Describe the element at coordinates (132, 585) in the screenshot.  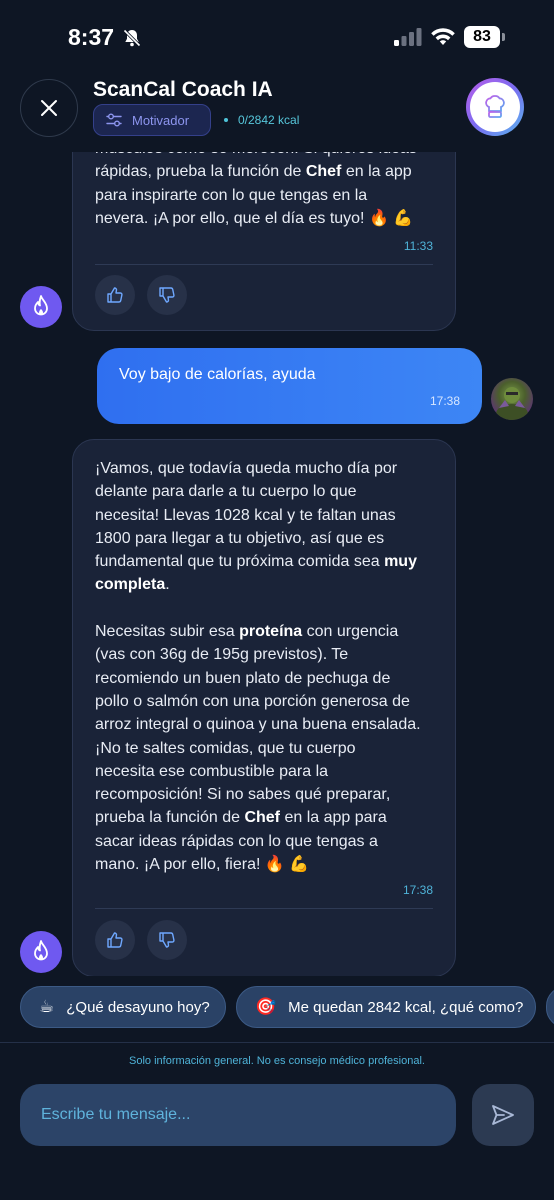
I see `message-line: completa.` at that location.